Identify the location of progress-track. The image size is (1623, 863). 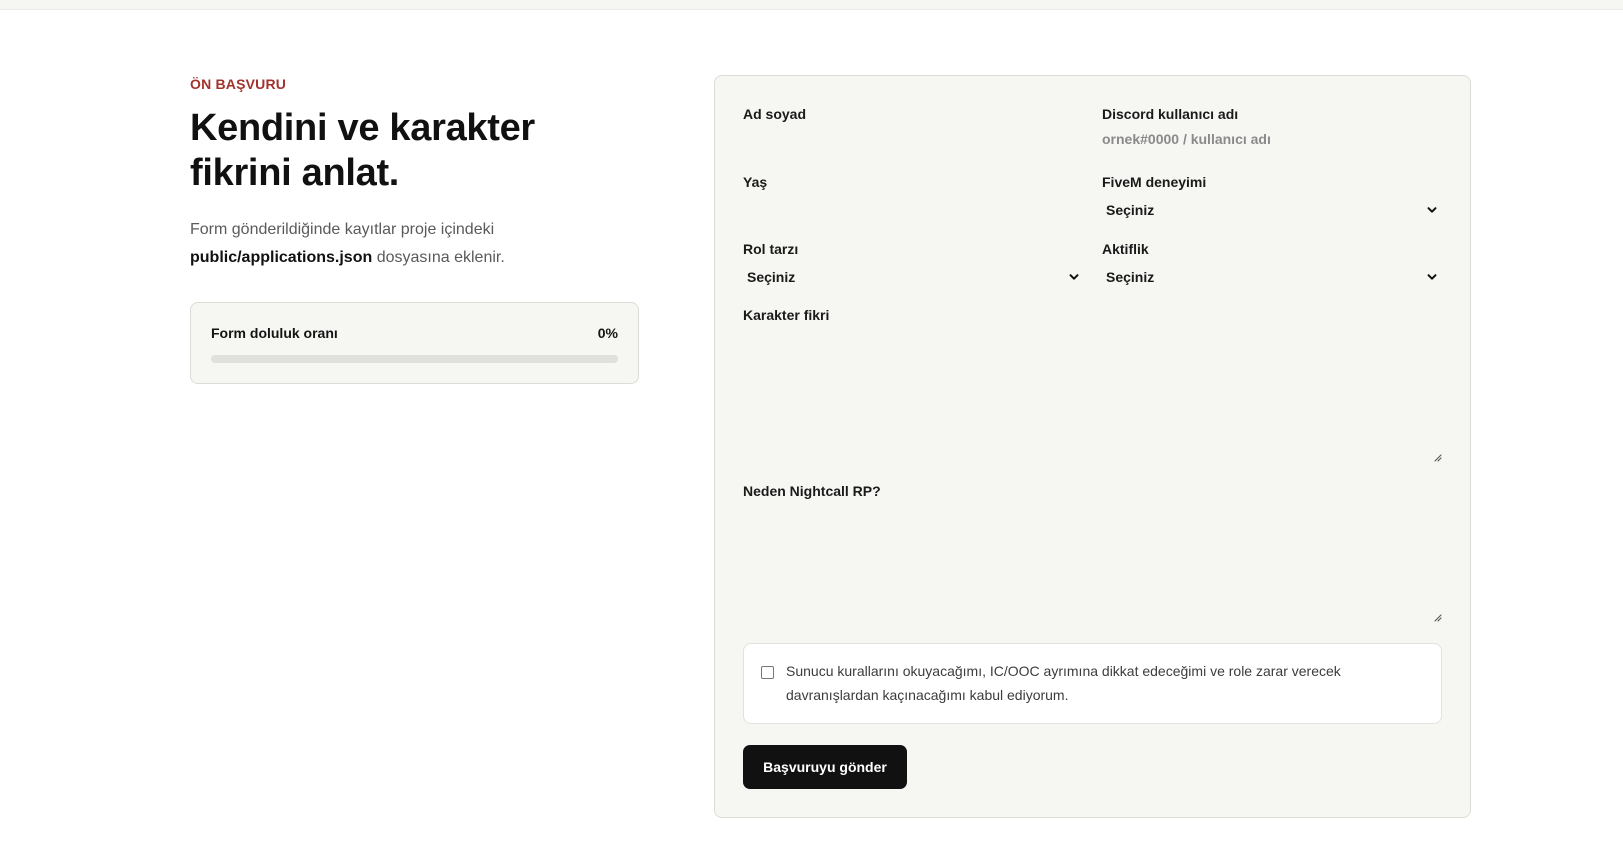
(414, 359).